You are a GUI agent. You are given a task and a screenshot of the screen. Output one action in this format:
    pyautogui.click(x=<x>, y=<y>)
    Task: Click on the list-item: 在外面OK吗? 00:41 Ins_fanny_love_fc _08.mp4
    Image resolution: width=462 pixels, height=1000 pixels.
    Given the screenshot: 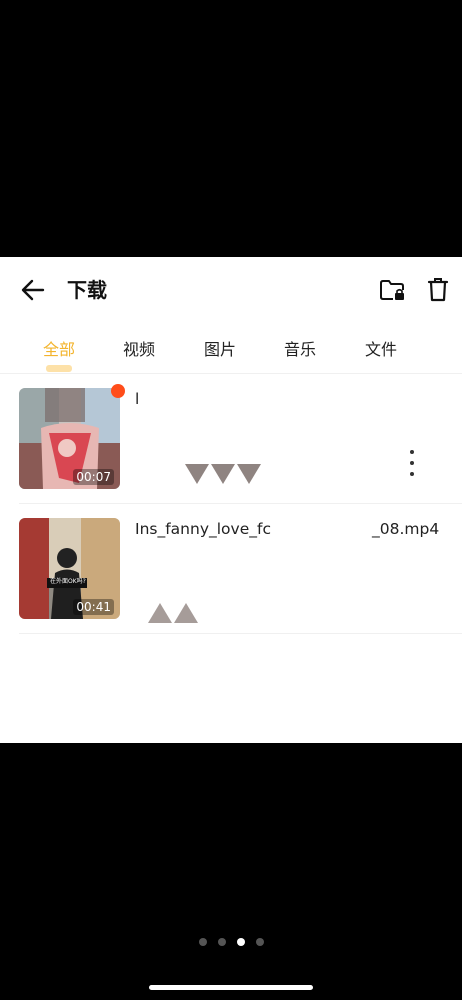 What is the action you would take?
    pyautogui.click(x=231, y=569)
    